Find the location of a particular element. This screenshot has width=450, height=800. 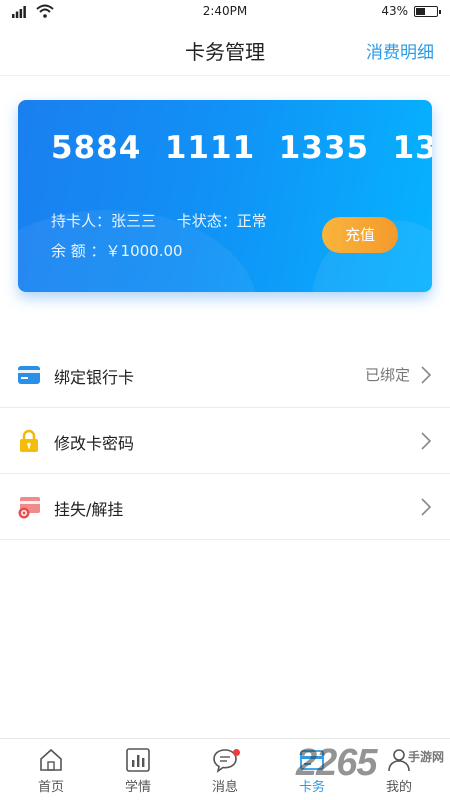

tab-label: 首页 is located at coordinates (50, 787).